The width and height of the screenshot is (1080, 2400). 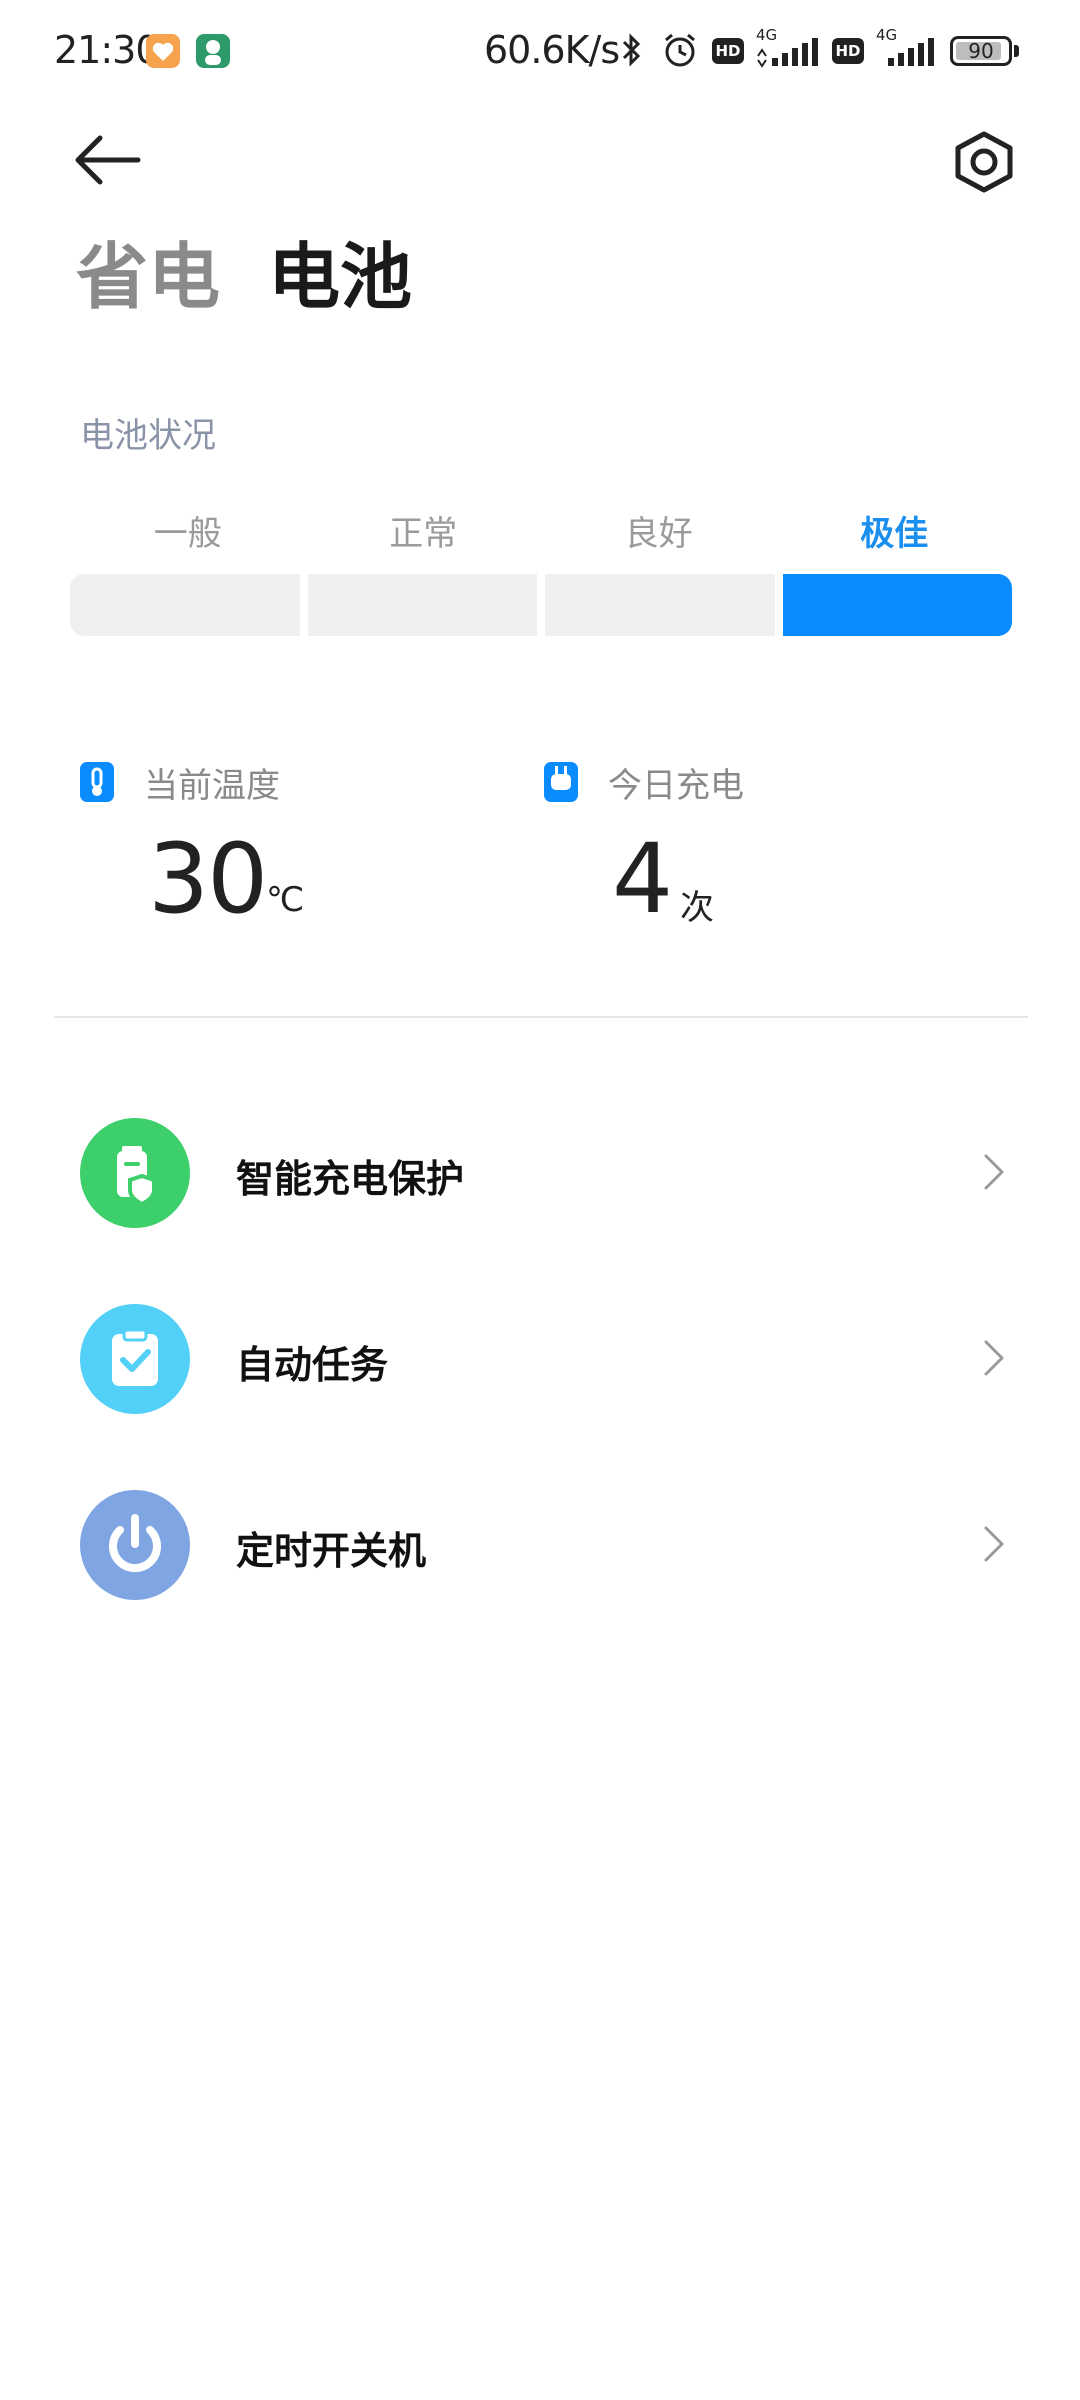 I want to click on divider, so click(x=541, y=1017).